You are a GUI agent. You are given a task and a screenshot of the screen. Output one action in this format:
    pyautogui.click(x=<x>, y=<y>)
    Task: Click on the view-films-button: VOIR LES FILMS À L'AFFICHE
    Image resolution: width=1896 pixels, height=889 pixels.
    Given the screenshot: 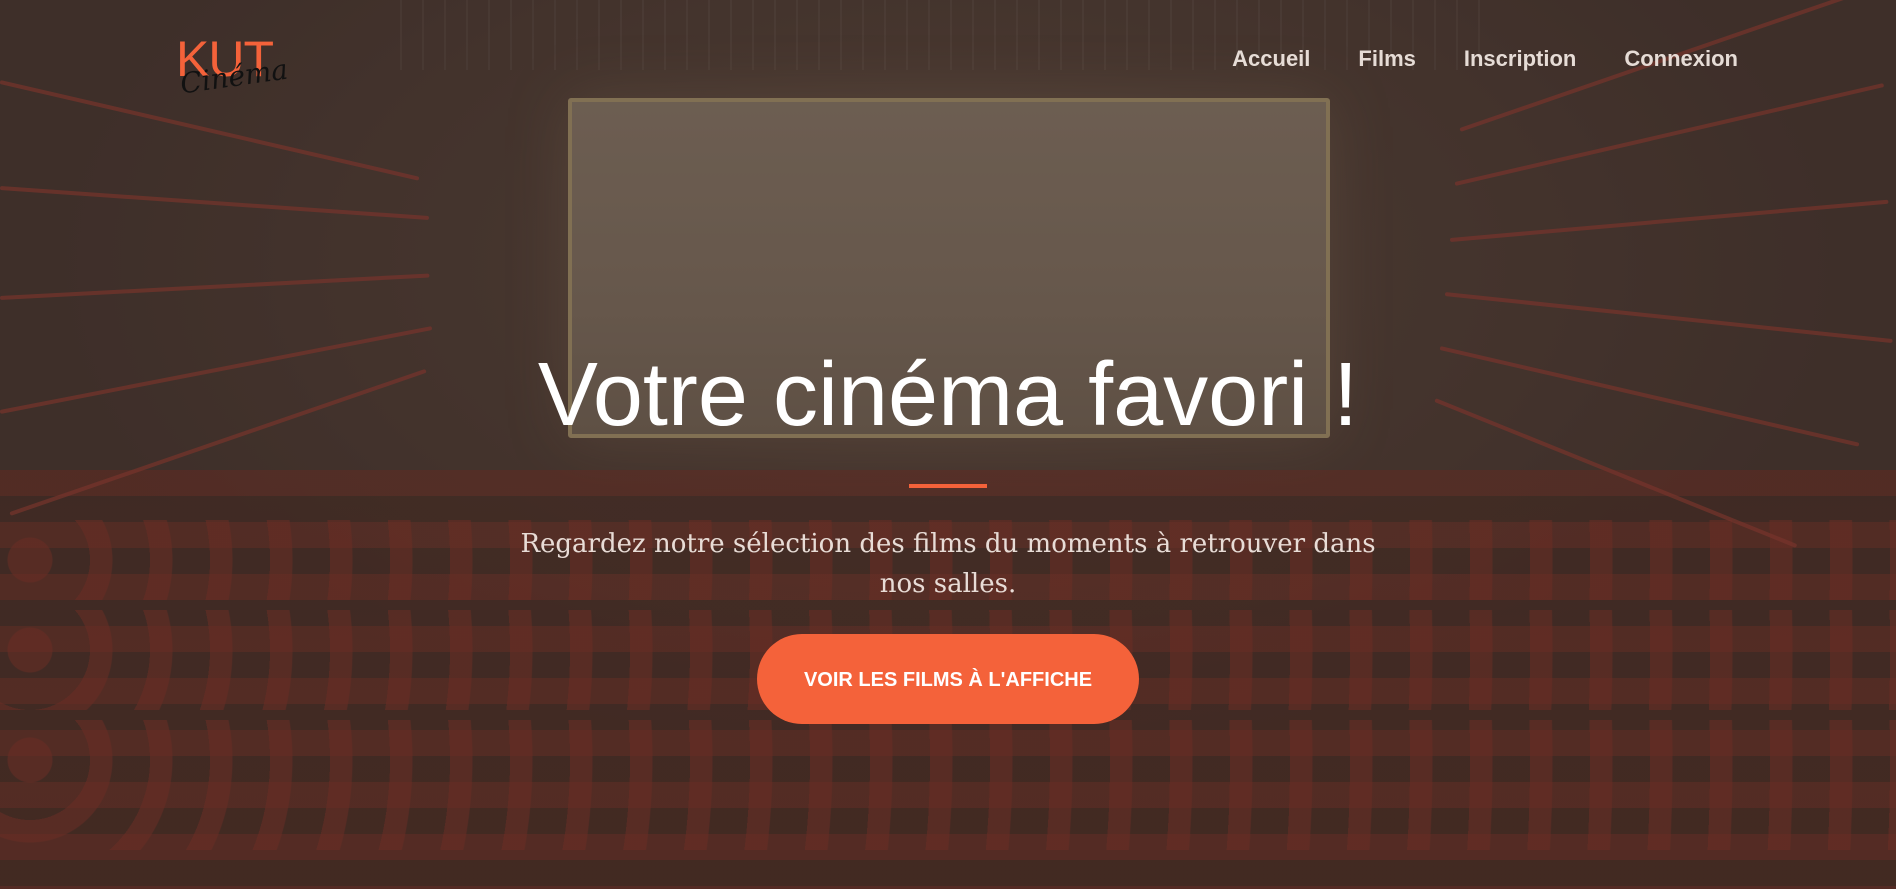 What is the action you would take?
    pyautogui.click(x=948, y=679)
    